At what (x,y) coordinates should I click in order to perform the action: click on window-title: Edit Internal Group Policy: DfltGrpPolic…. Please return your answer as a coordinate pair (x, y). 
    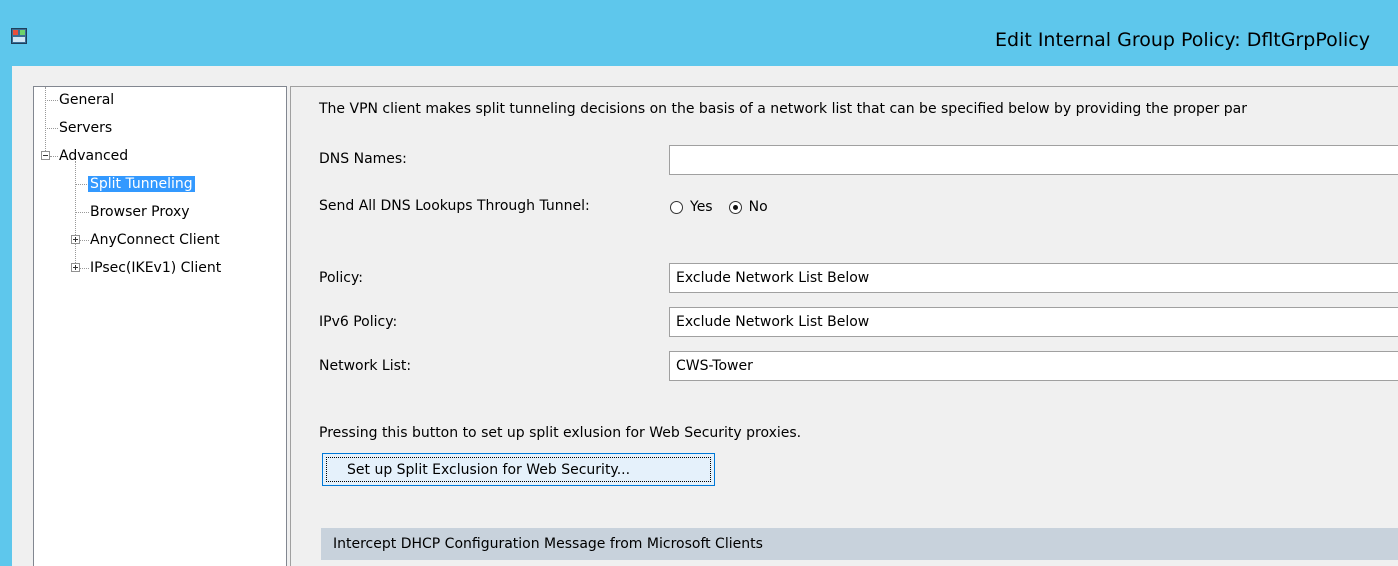
    Looking at the image, I should click on (1182, 40).